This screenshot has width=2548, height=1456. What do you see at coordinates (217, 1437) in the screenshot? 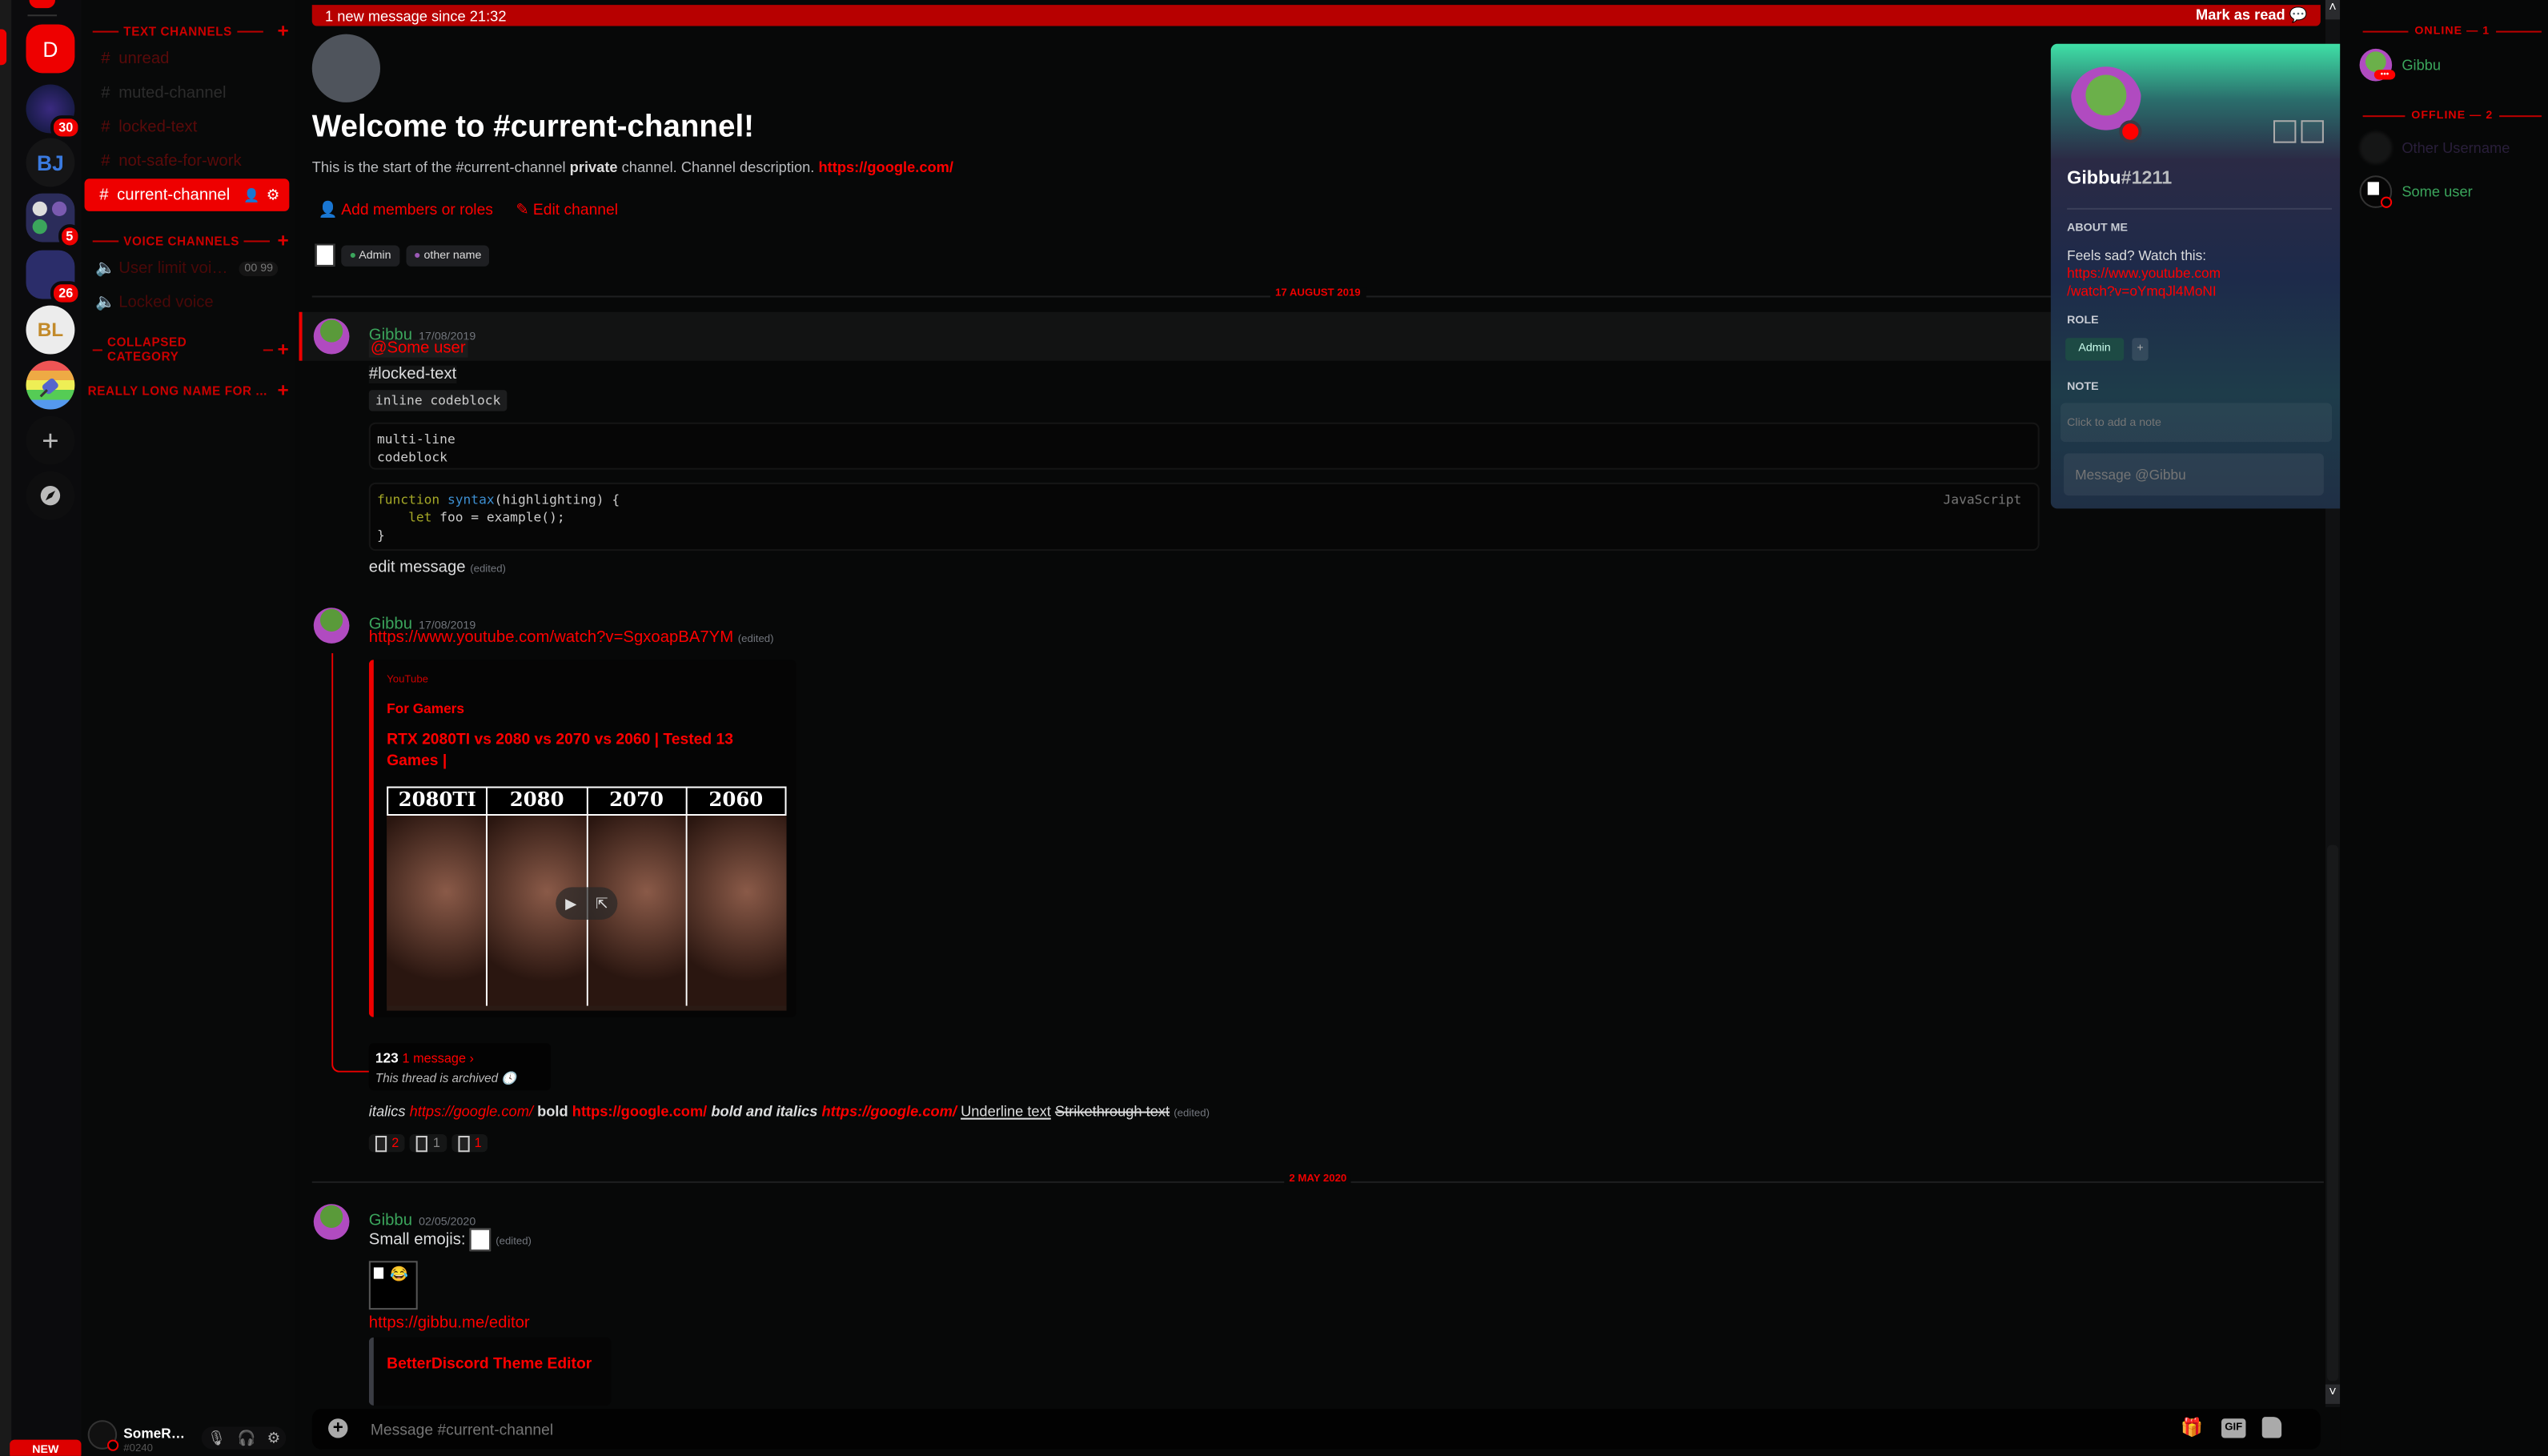
I see `microphone-icon: 🎙` at bounding box center [217, 1437].